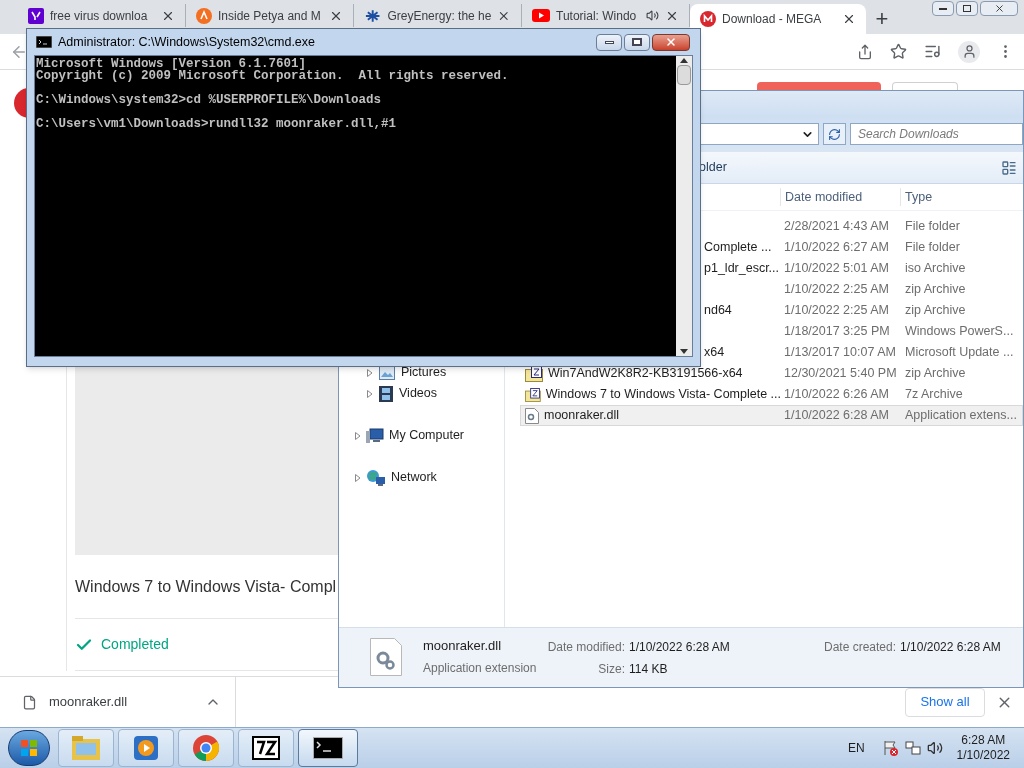  I want to click on file-name: moonraker.dll, so click(582, 416).